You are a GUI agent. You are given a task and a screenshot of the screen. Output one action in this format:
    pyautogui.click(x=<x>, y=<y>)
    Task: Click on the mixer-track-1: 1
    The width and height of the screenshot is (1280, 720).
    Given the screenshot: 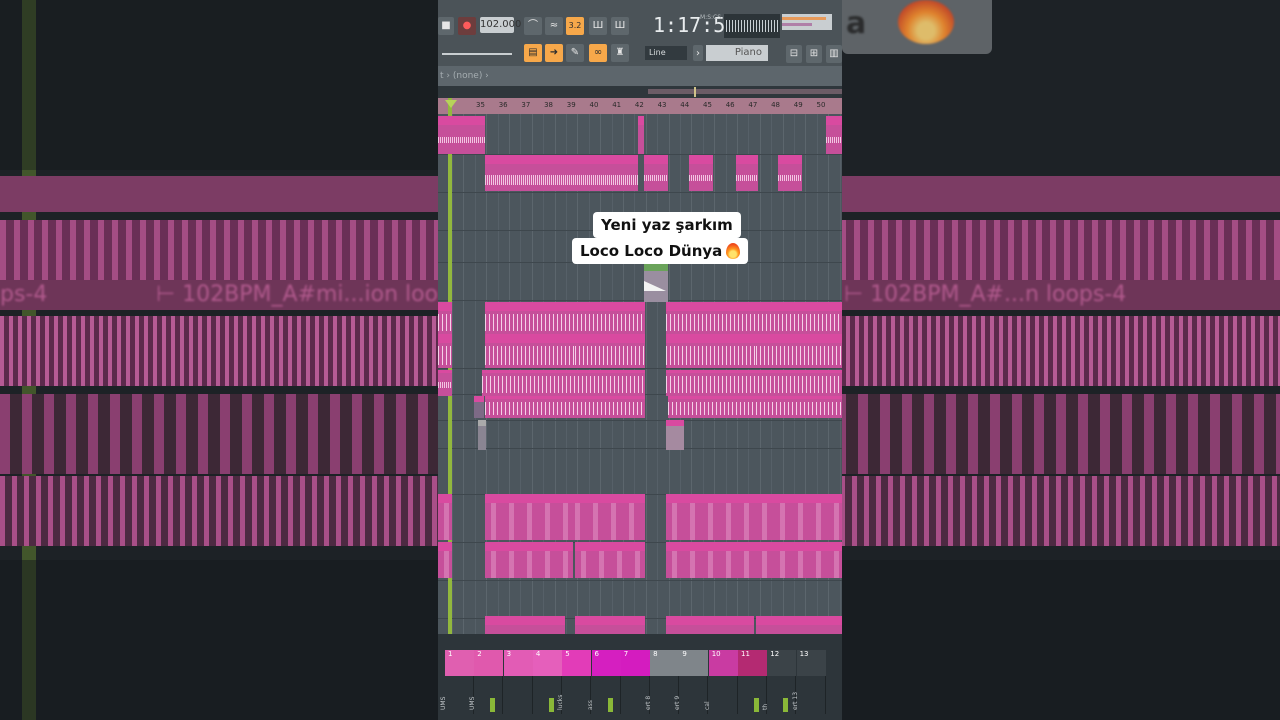 What is the action you would take?
    pyautogui.click(x=459, y=663)
    